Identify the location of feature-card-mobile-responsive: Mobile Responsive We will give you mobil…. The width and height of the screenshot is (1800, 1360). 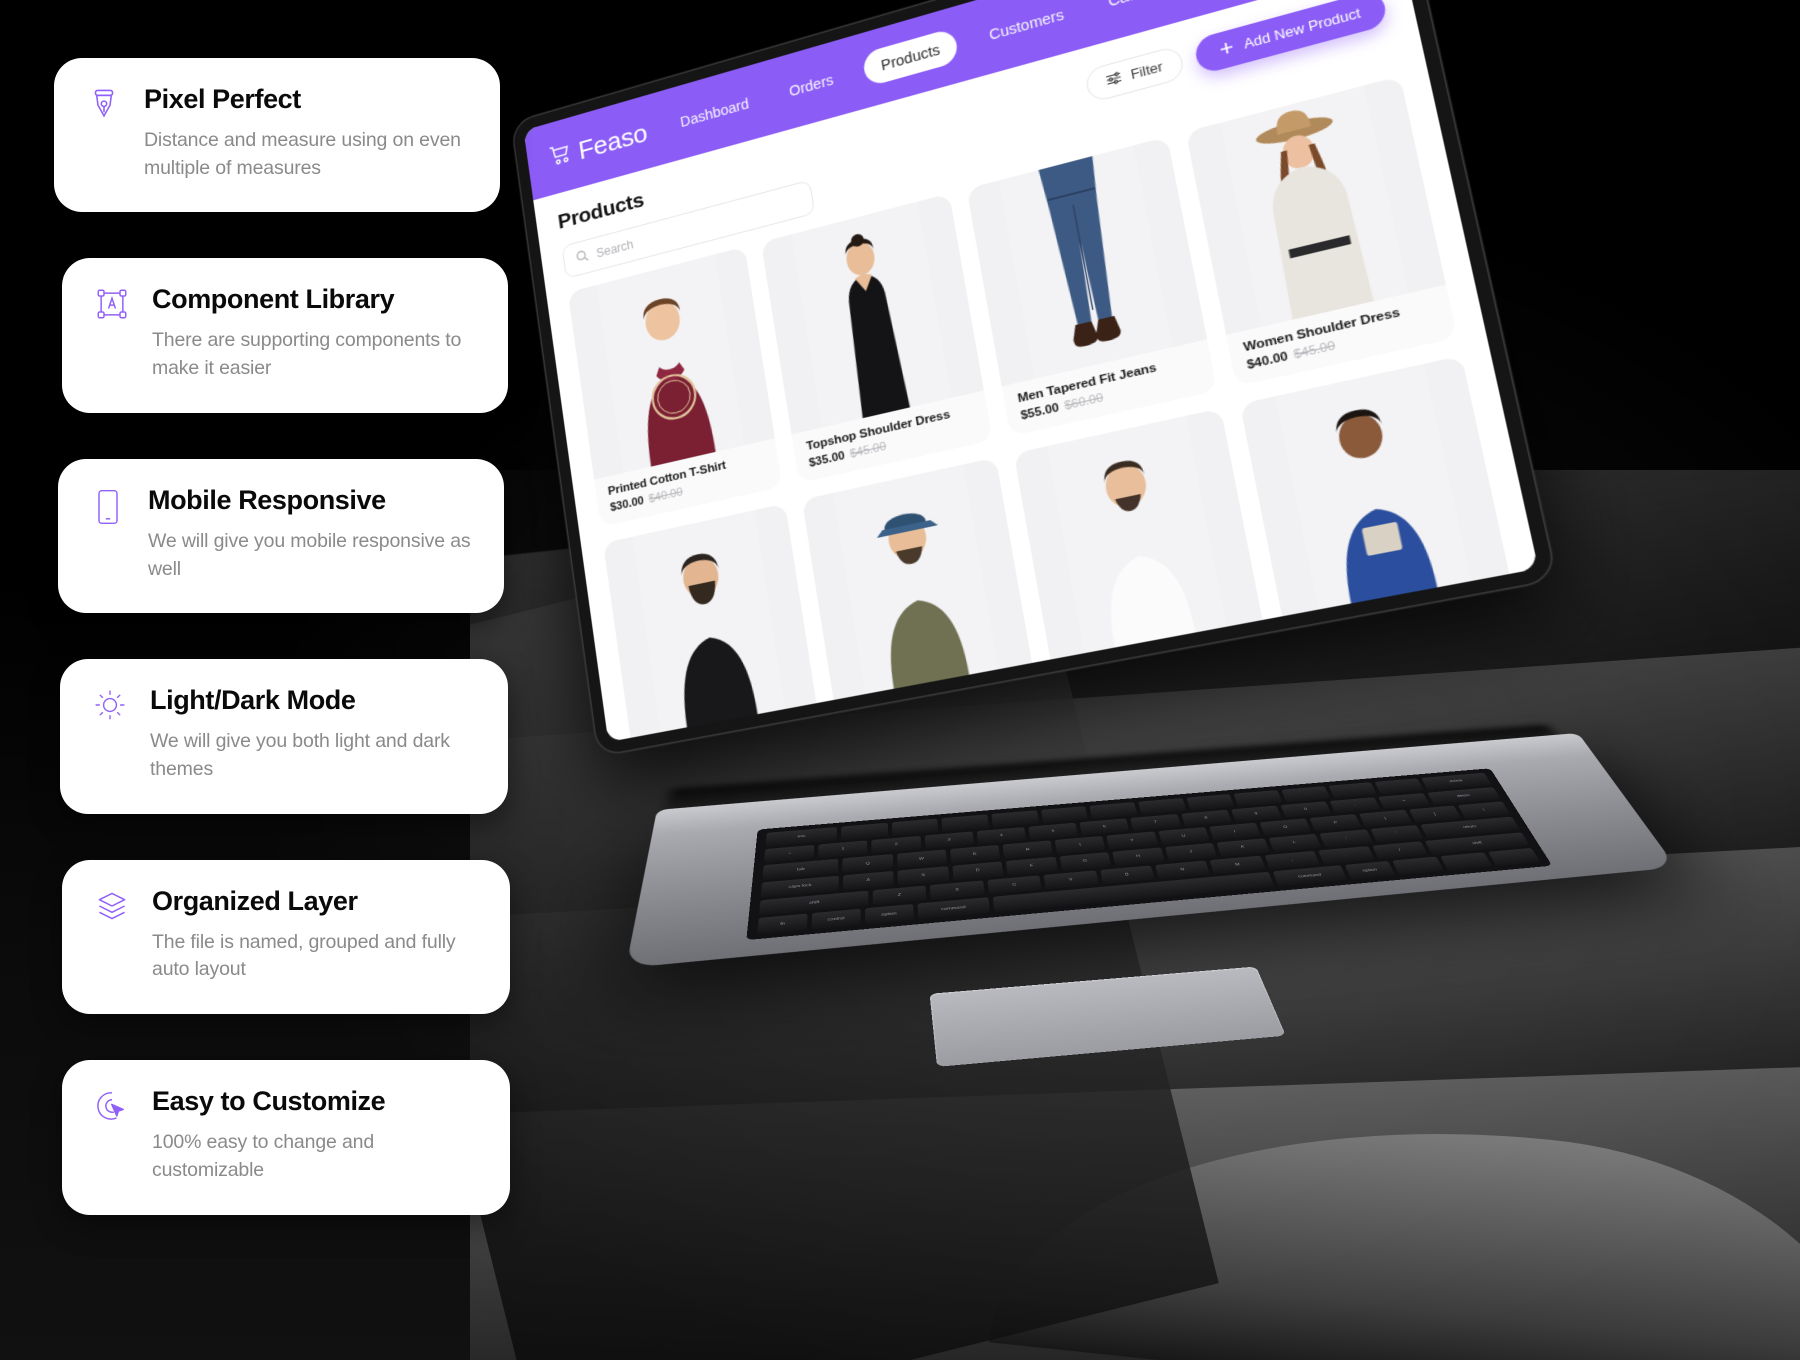
(281, 536).